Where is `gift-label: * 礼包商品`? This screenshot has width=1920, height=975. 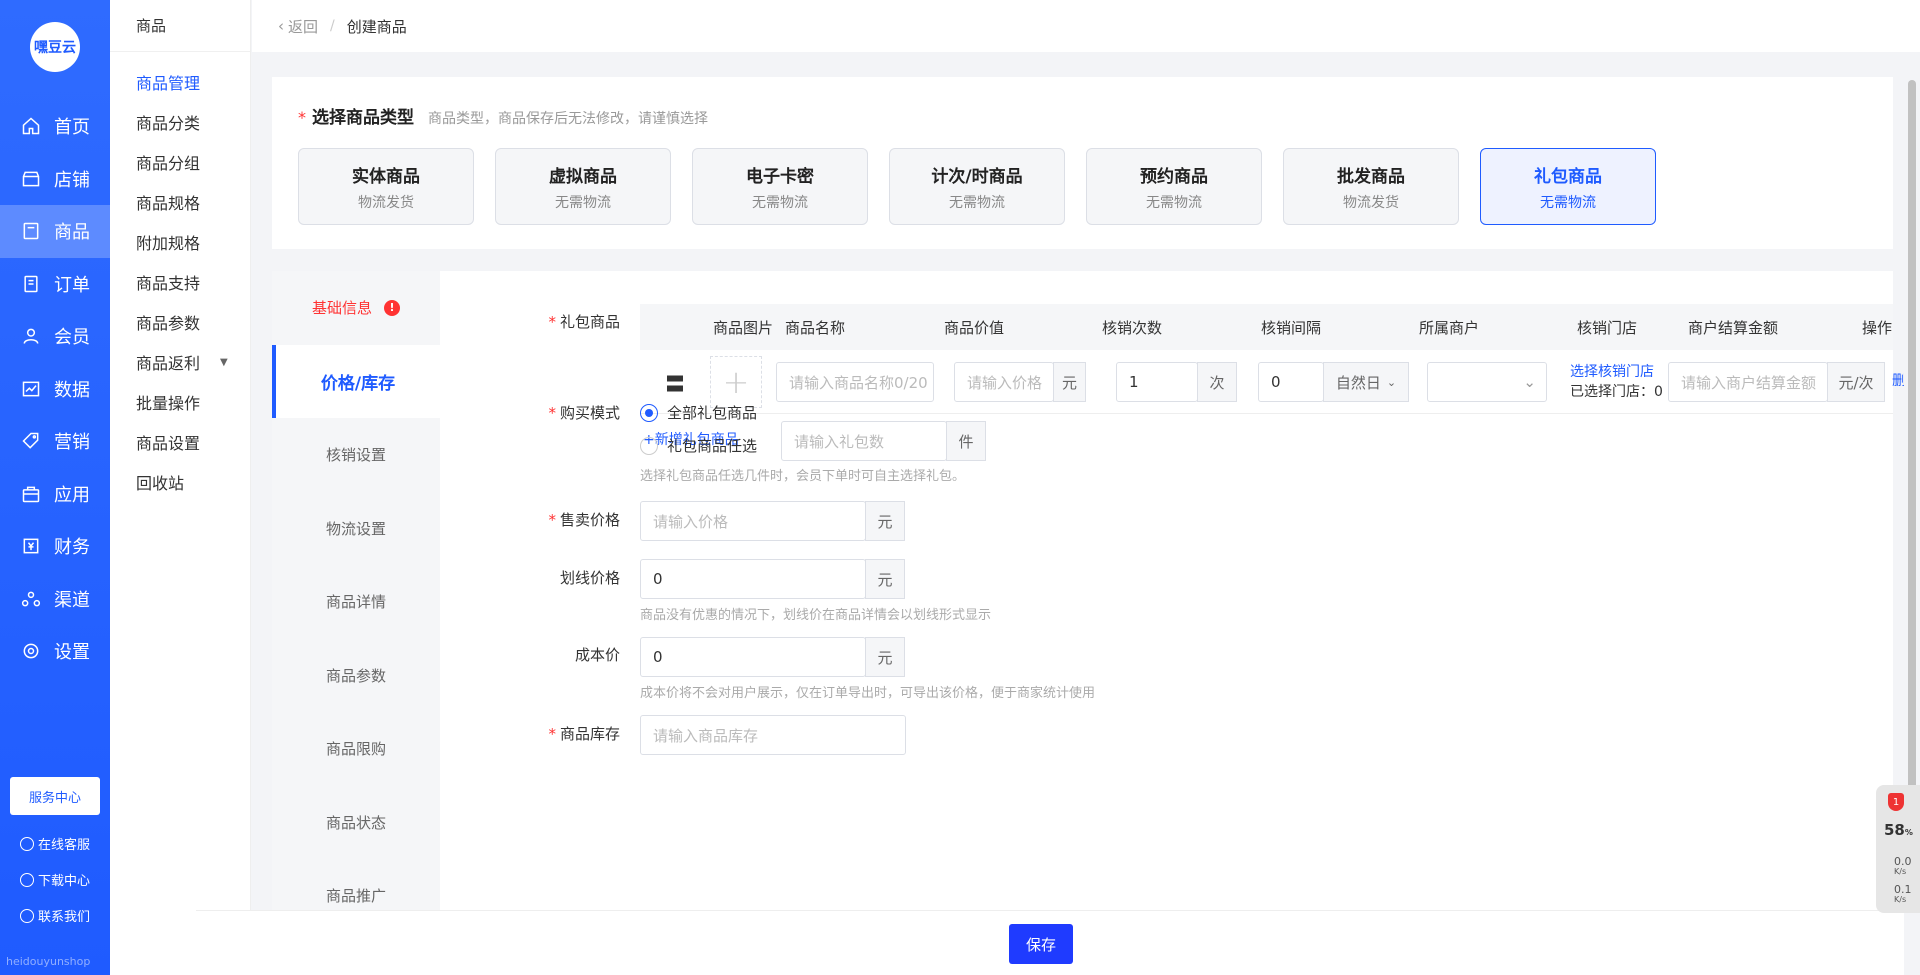 gift-label: * 礼包商品 is located at coordinates (565, 321).